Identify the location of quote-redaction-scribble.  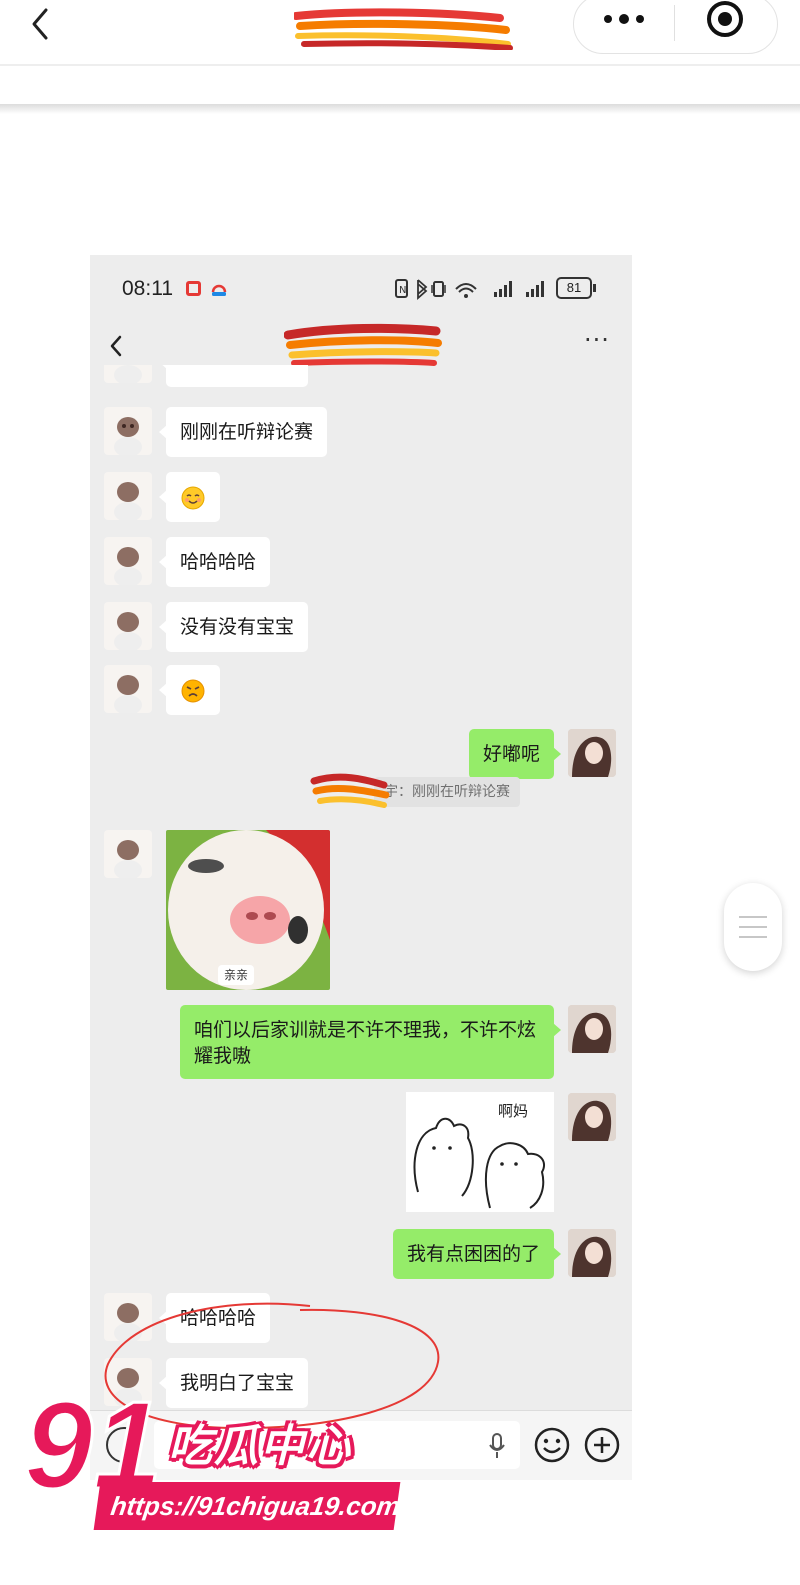
(350, 790).